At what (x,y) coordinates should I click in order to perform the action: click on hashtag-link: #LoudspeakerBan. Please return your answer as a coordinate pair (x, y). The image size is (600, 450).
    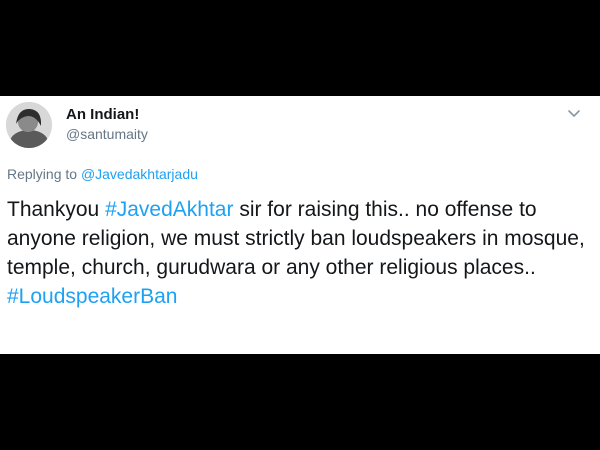
    Looking at the image, I should click on (92, 296).